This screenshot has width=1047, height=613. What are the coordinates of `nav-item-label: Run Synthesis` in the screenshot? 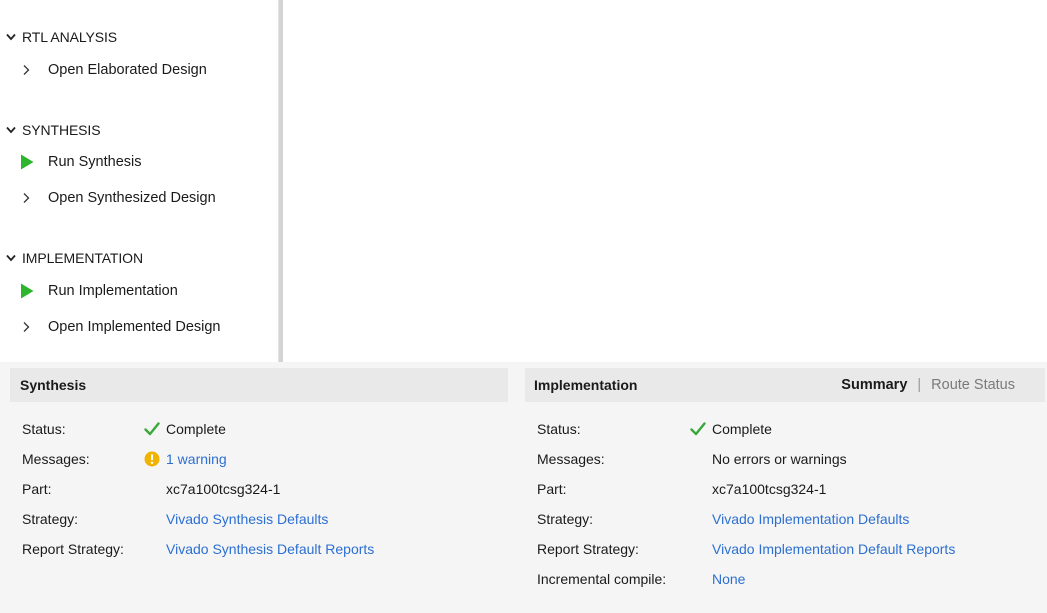 It's located at (95, 162).